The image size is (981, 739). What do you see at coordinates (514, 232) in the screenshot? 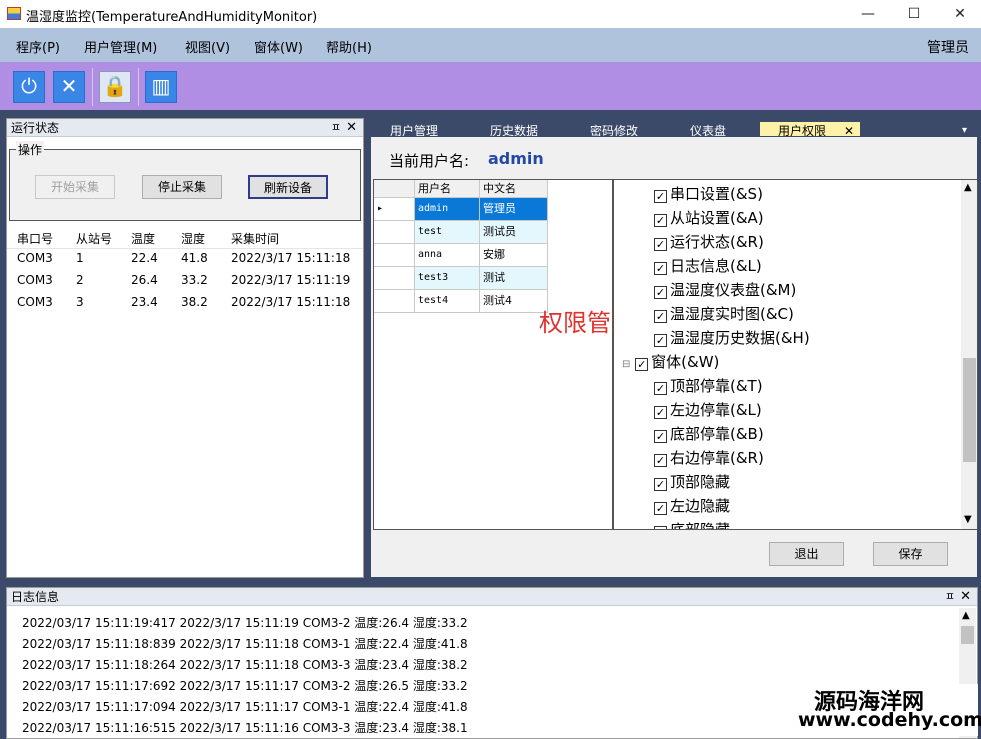
I see `cell-chinese-name: 测试员` at bounding box center [514, 232].